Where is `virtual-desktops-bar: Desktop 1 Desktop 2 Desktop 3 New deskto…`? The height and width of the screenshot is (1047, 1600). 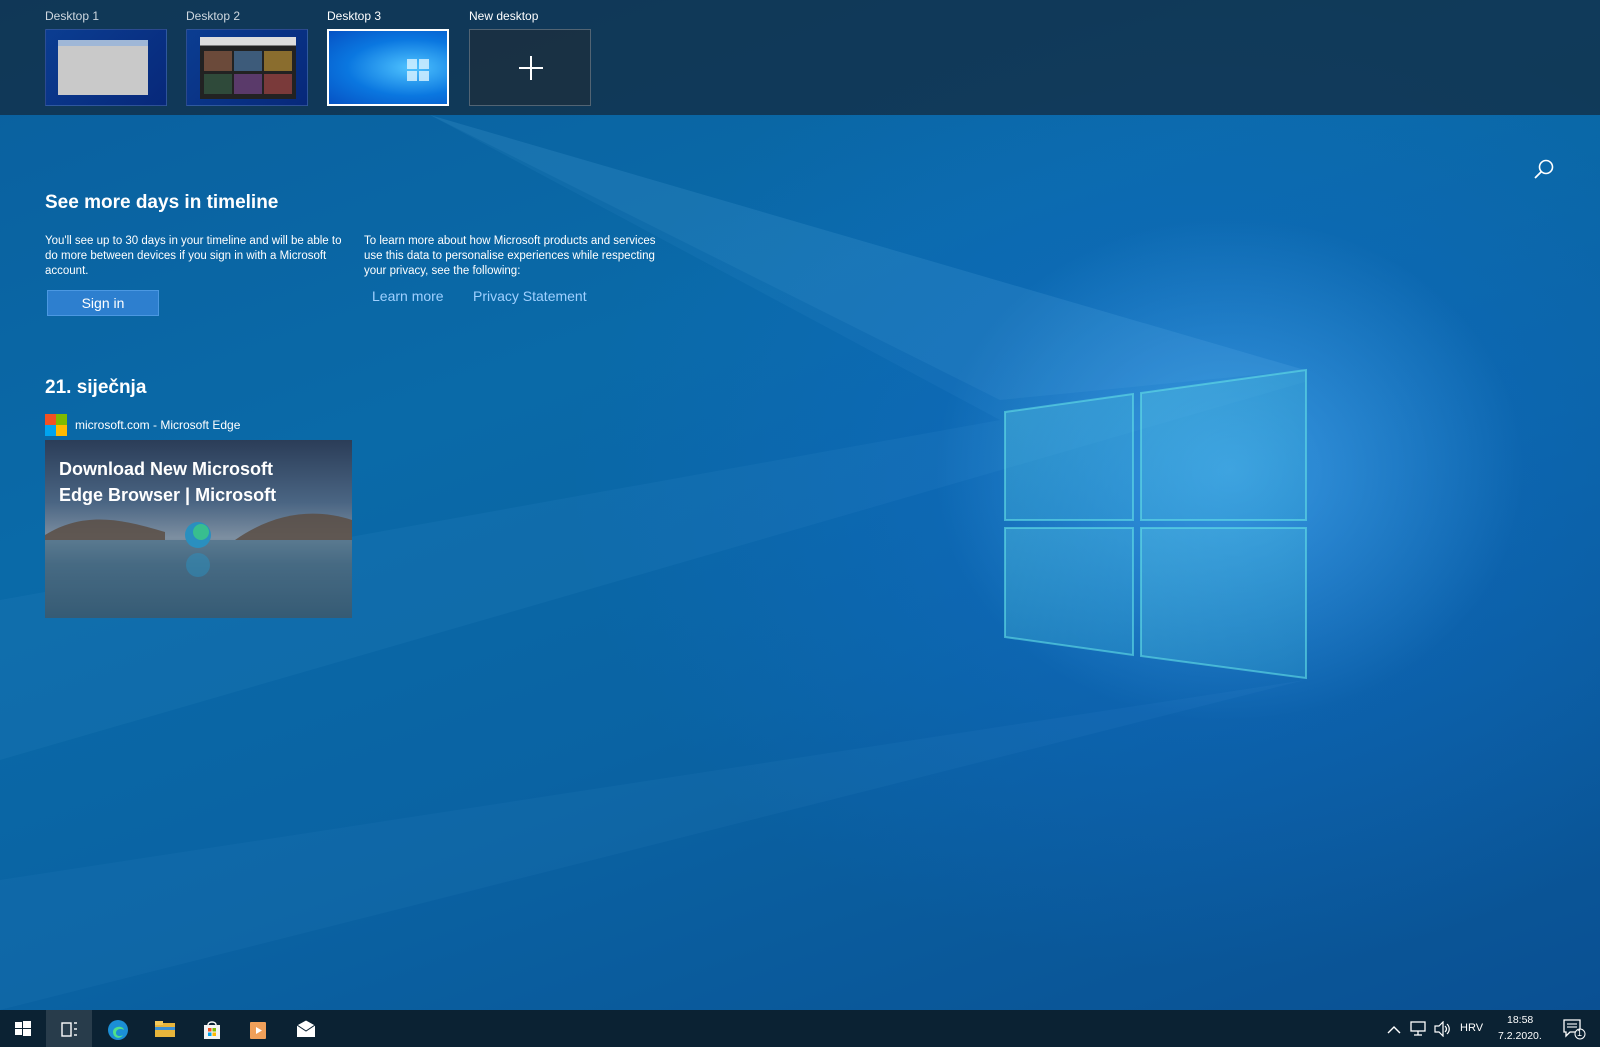 virtual-desktops-bar: Desktop 1 Desktop 2 Desktop 3 New deskto… is located at coordinates (800, 57).